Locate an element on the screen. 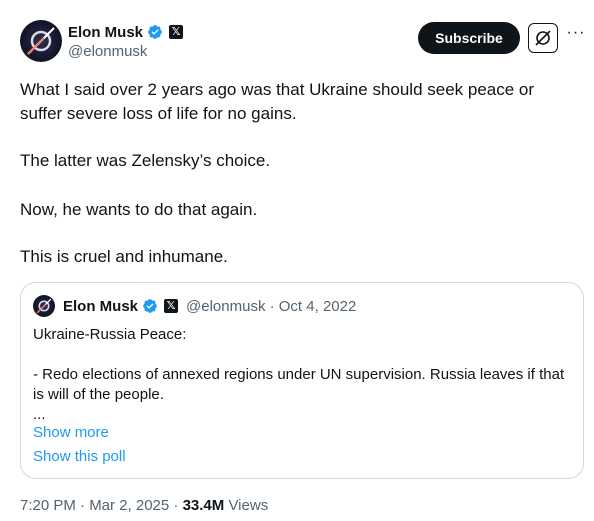 Image resolution: width=594 pixels, height=521 pixels. tweet-meta: 7:20 PM · Mar 2, 2025 · 33.4M Views is located at coordinates (144, 505).